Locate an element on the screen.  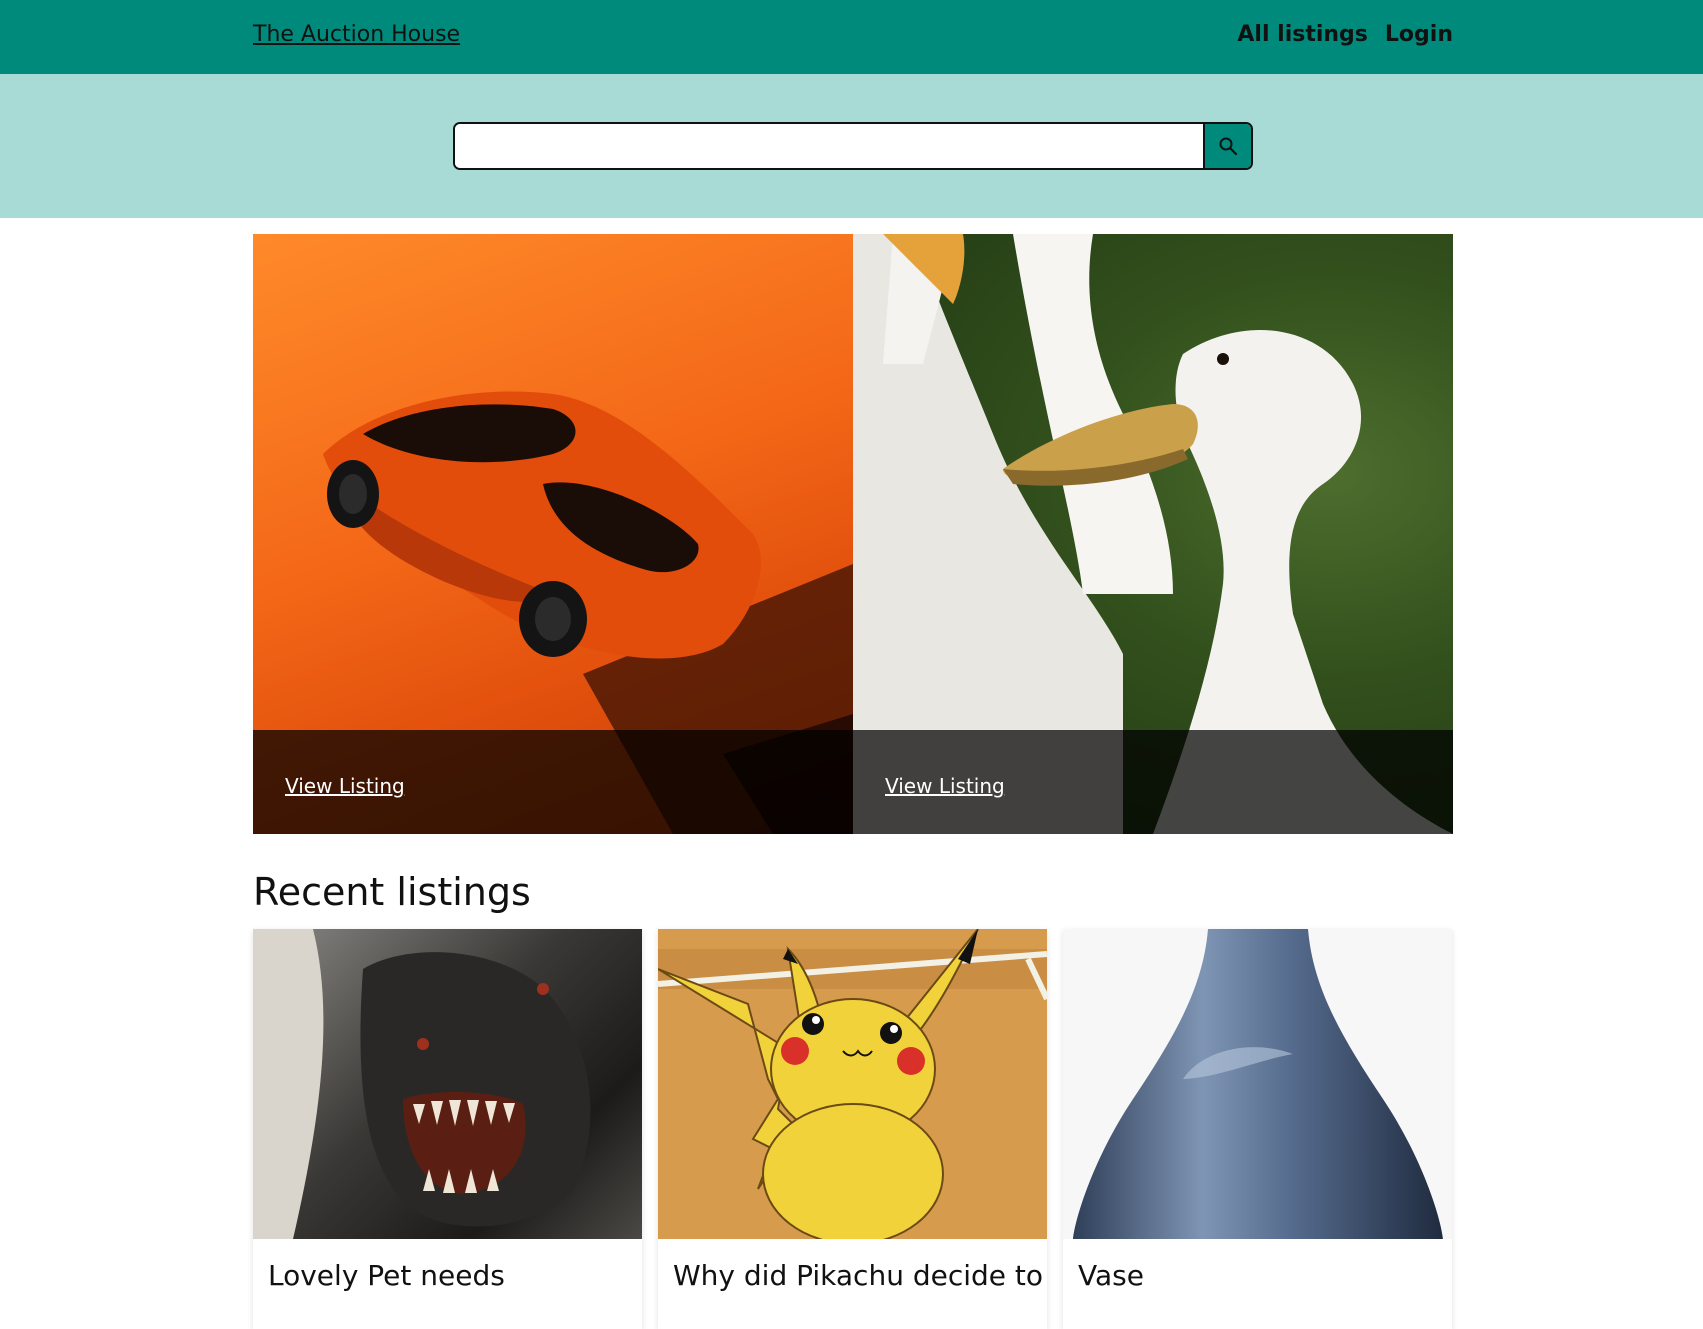
nav-all-listings: All listings is located at coordinates (1302, 34).